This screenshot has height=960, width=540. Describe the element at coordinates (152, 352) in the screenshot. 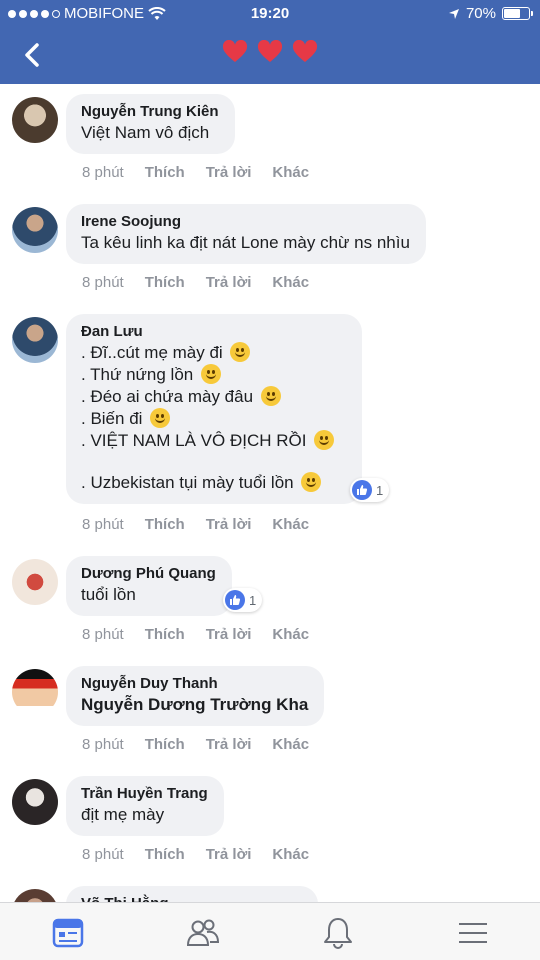

I see `comment-text: . Đĩ..cút mẹ mày đi` at that location.